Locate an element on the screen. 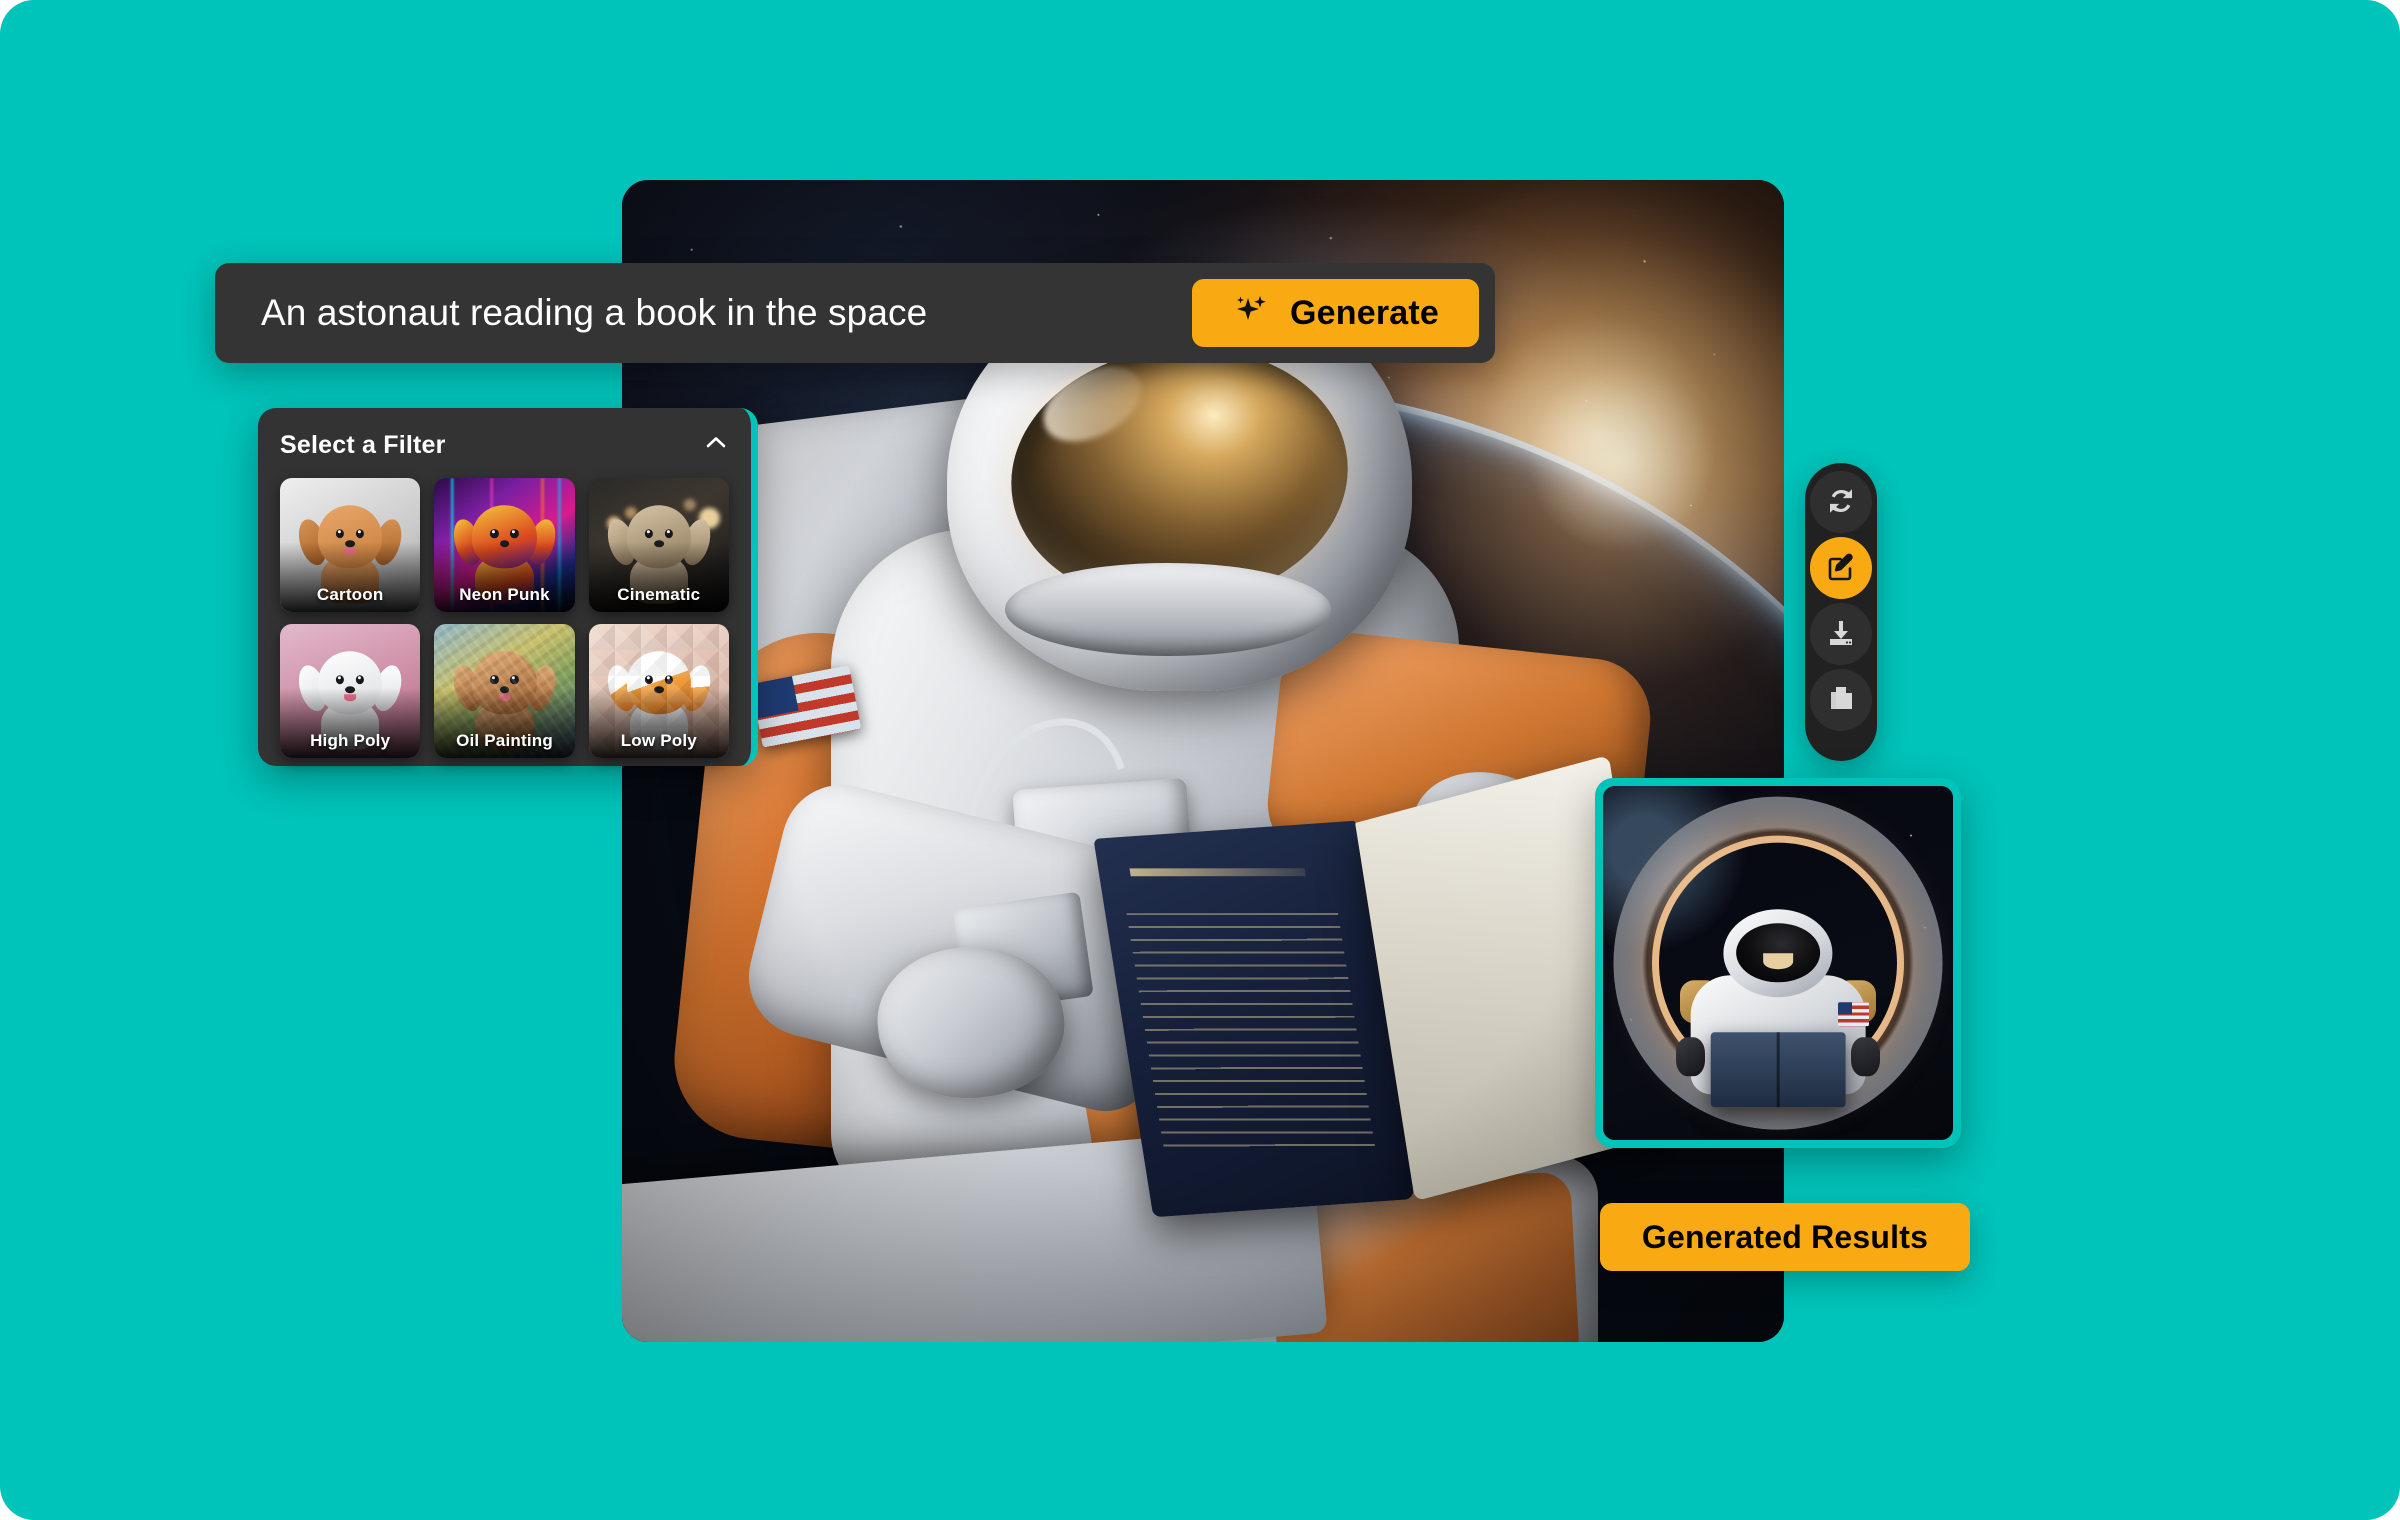  edit-pencil-icon is located at coordinates (1841, 568).